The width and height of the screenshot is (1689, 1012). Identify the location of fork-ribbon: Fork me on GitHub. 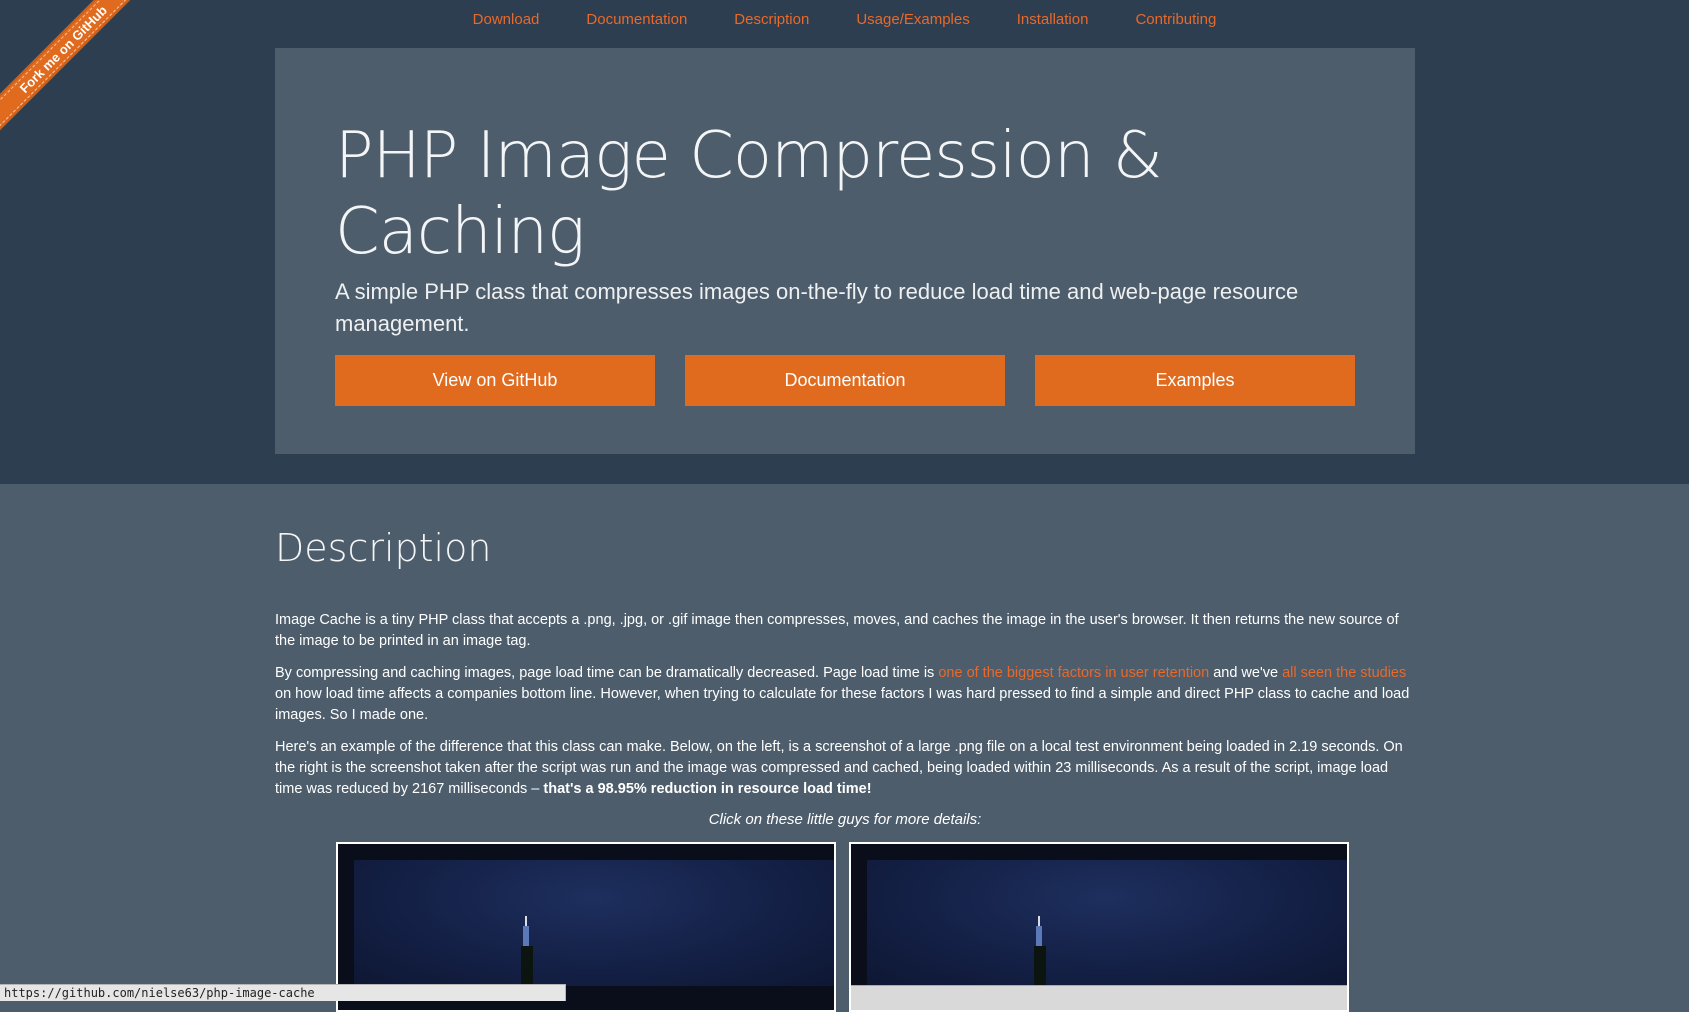
(70, 70).